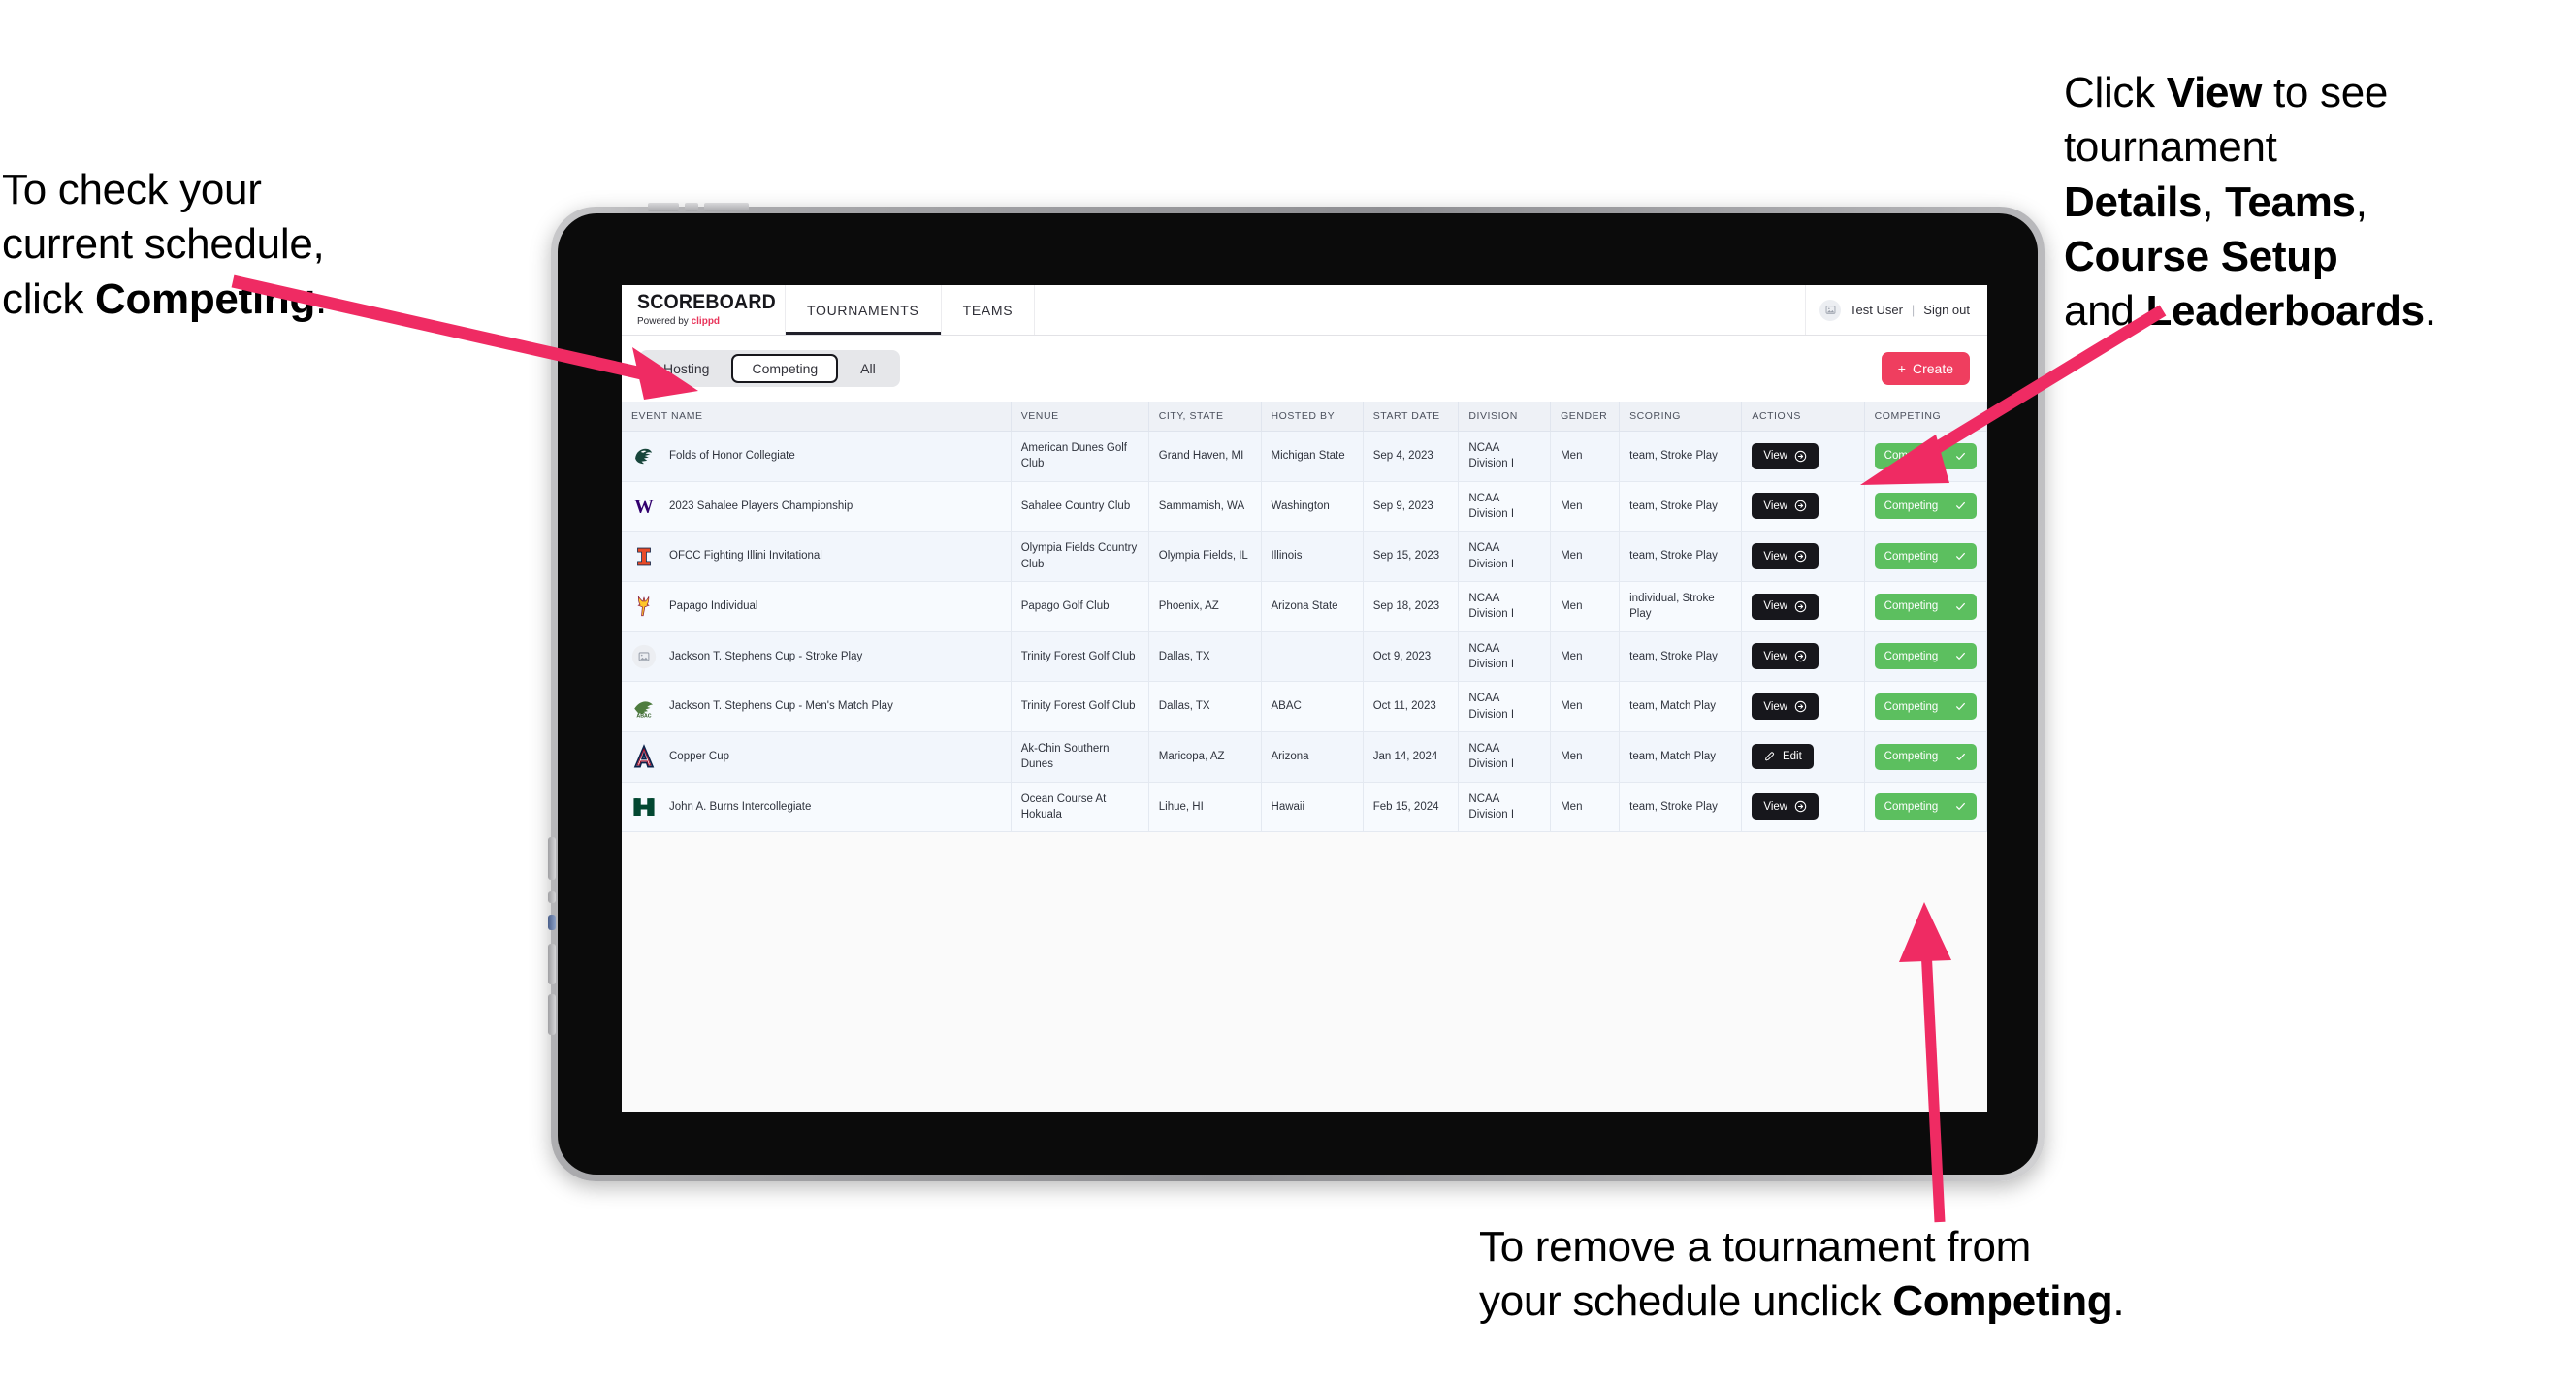 The image size is (2576, 1386). I want to click on col-hosted-by: HOSTED BY, so click(1312, 417).